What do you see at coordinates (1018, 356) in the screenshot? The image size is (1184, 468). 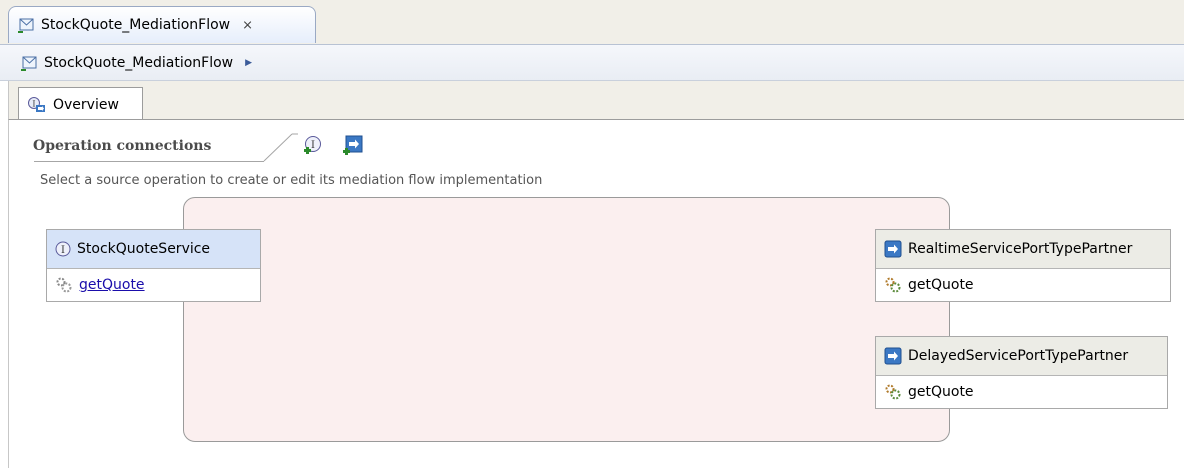 I see `target-reference-name: DelayedServicePortTypePartner` at bounding box center [1018, 356].